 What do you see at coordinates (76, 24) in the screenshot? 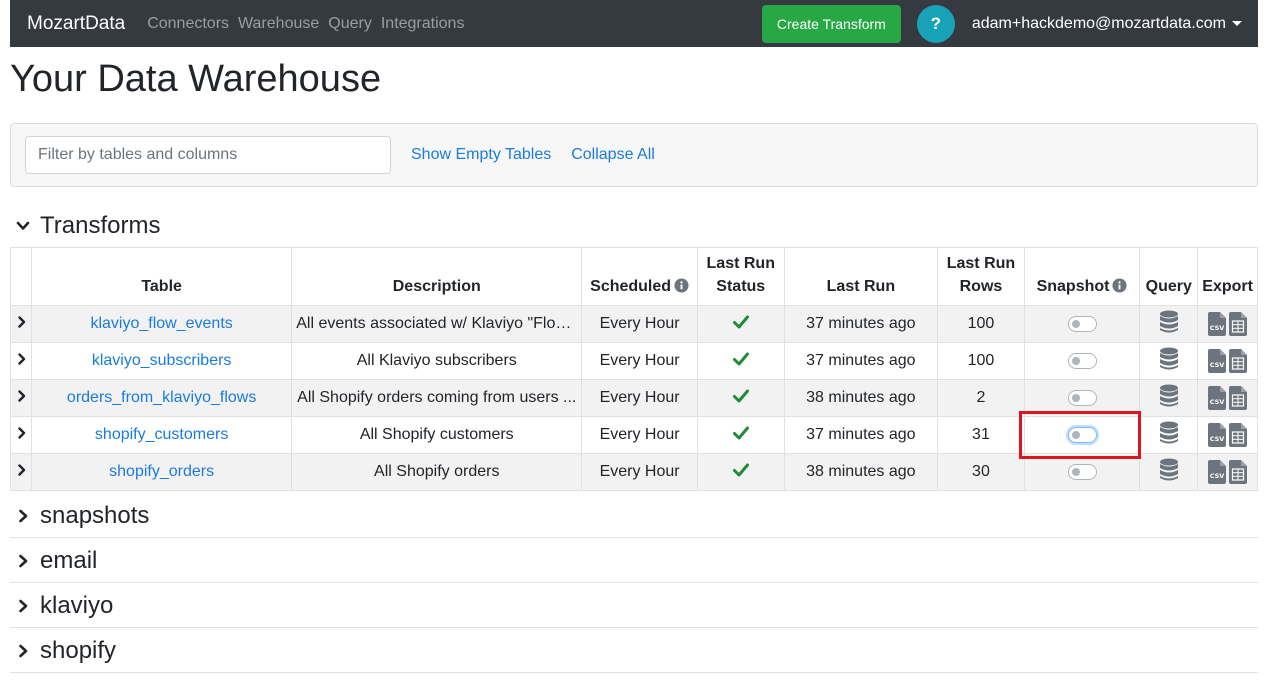
I see `brand-logo: MozartData` at bounding box center [76, 24].